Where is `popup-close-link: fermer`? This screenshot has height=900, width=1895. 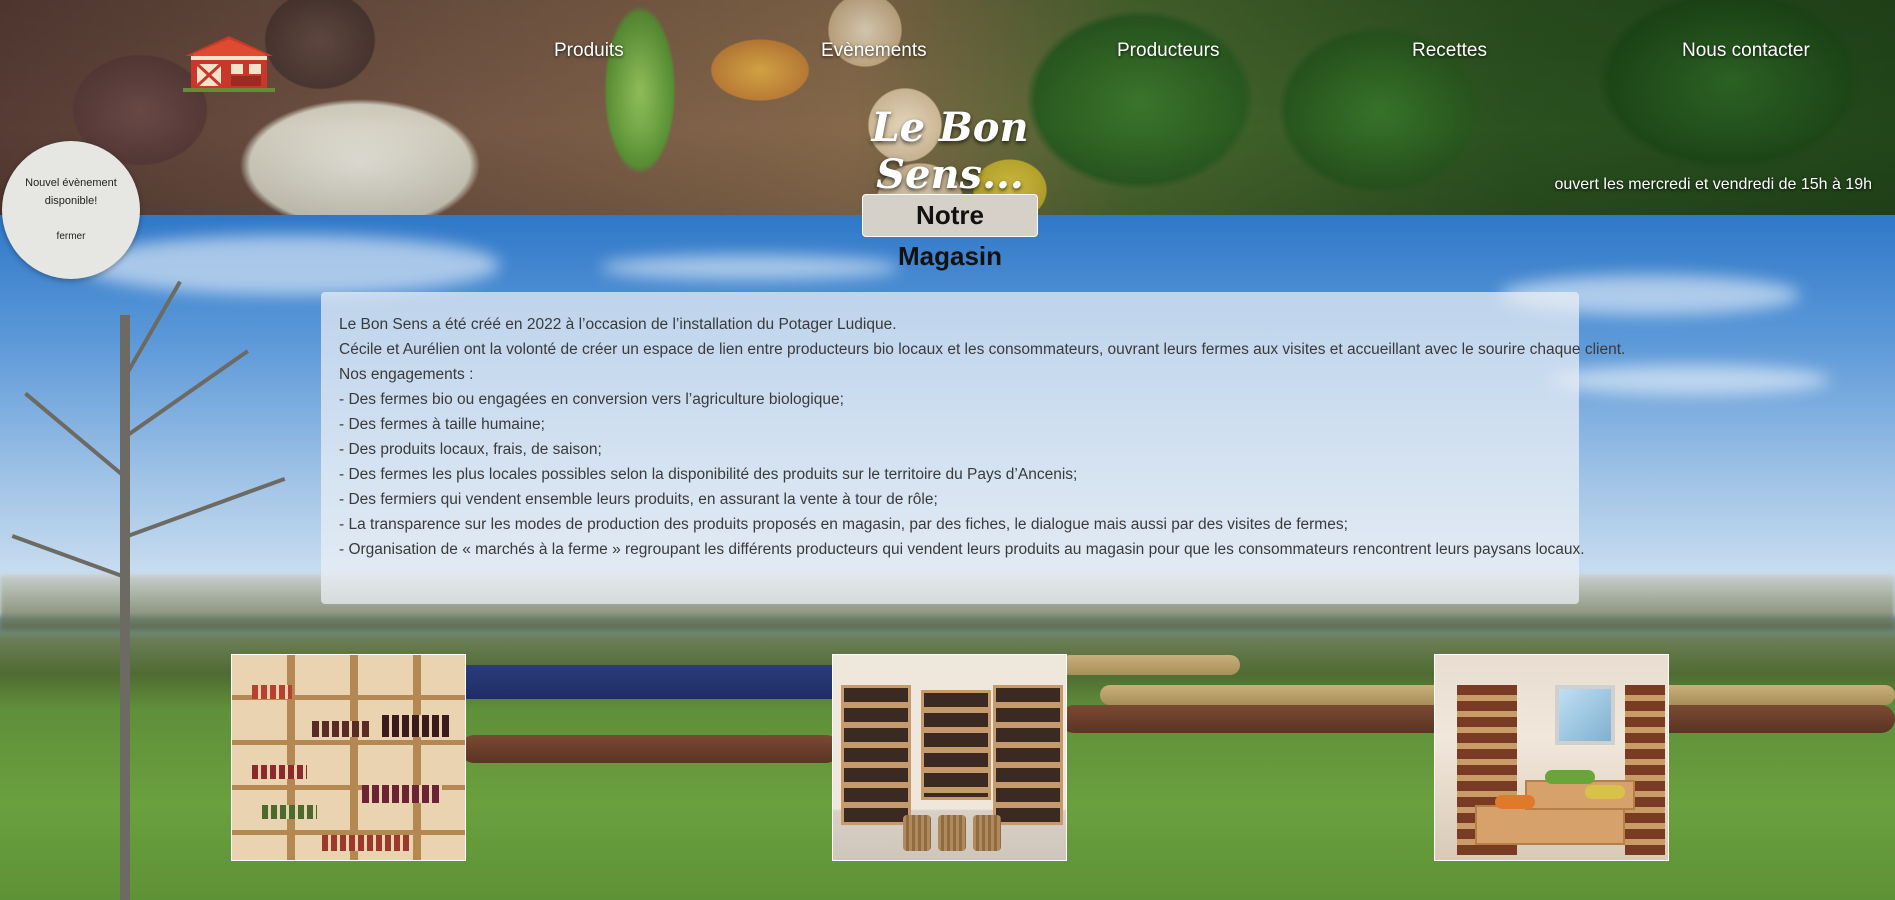 popup-close-link: fermer is located at coordinates (71, 236).